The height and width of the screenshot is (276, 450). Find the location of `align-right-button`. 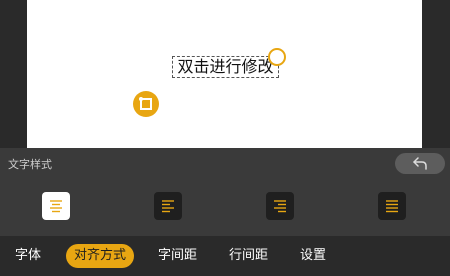

align-right-button is located at coordinates (280, 206).